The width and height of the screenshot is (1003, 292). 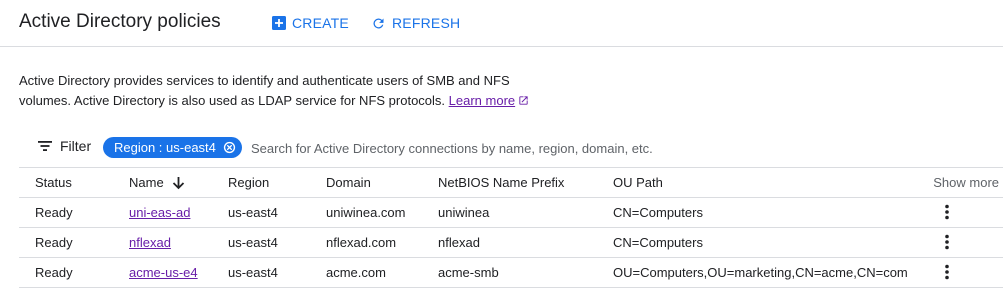 I want to click on column-header-ou-path: OU Path, so click(x=752, y=183).